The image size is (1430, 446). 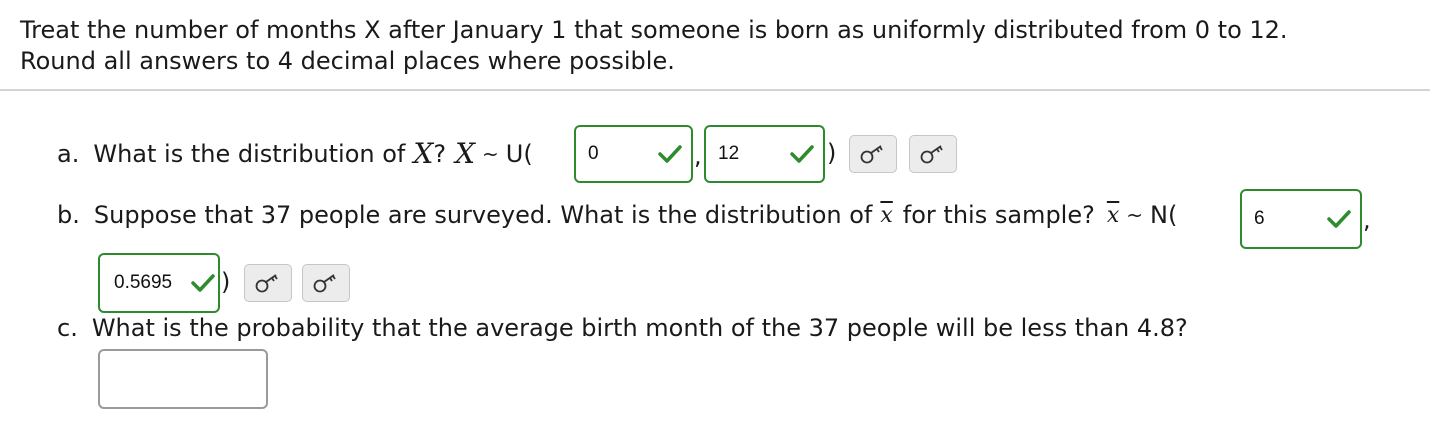 I want to click on question-mark: ?, so click(x=440, y=153).